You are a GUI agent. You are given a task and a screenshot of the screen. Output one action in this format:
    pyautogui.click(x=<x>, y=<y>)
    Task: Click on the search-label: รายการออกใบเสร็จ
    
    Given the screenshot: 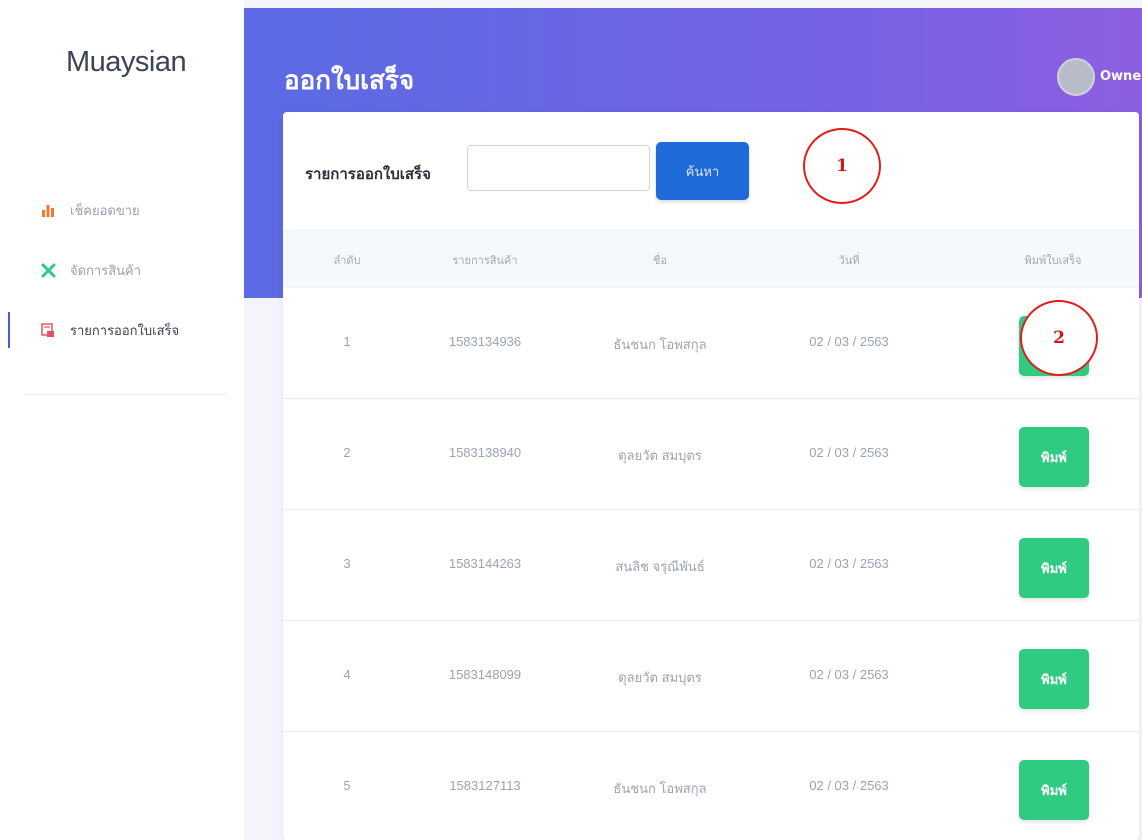 What is the action you would take?
    pyautogui.click(x=368, y=174)
    